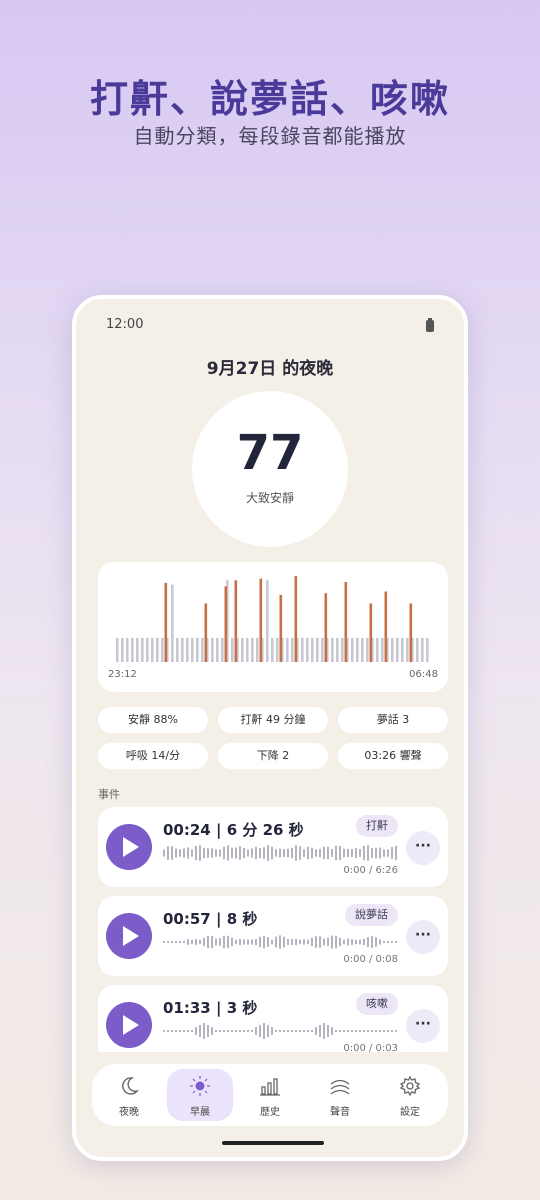 The width and height of the screenshot is (540, 1200). I want to click on event-tag: 打鼾, so click(377, 826).